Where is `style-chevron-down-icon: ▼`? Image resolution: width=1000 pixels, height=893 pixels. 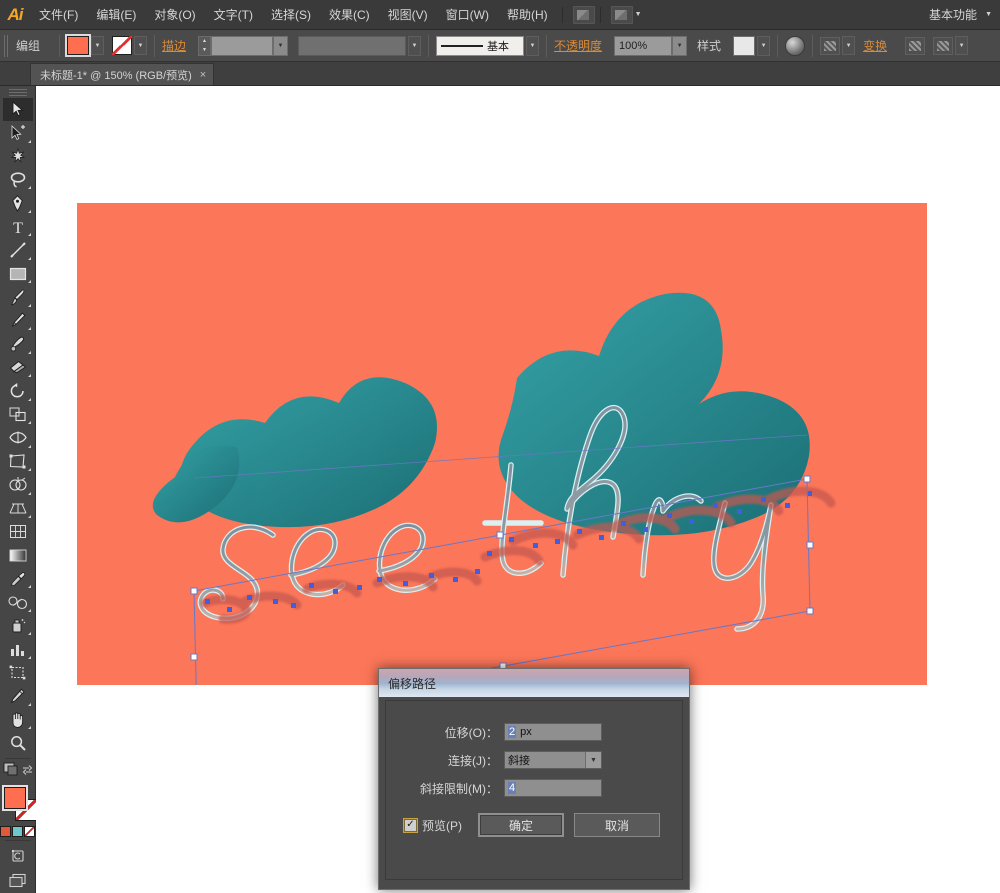 style-chevron-down-icon: ▼ is located at coordinates (764, 45).